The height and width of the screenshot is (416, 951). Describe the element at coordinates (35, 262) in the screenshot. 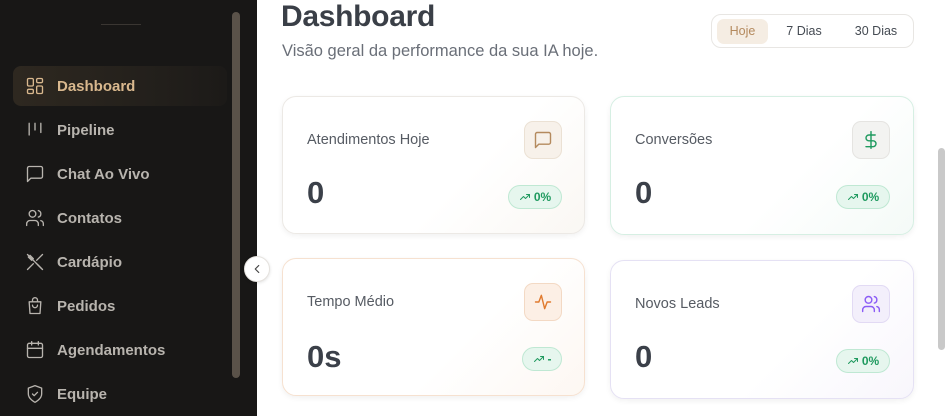

I see `utensils-icon` at that location.